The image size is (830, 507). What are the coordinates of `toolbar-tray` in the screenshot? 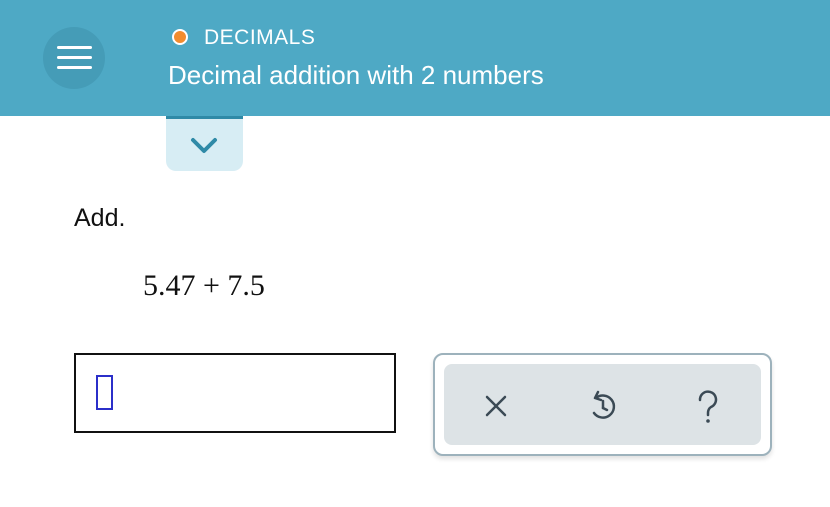 It's located at (602, 404).